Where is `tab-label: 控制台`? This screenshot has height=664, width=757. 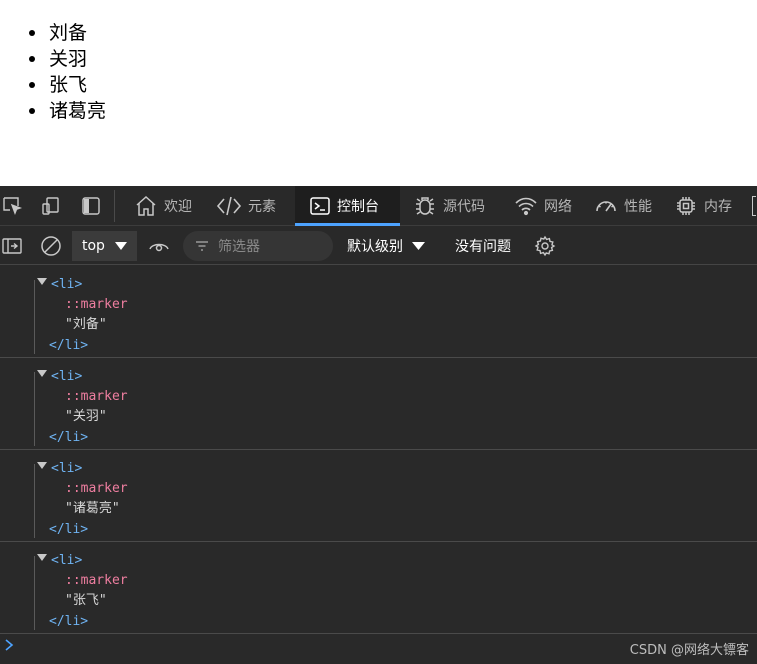
tab-label: 控制台 is located at coordinates (358, 207).